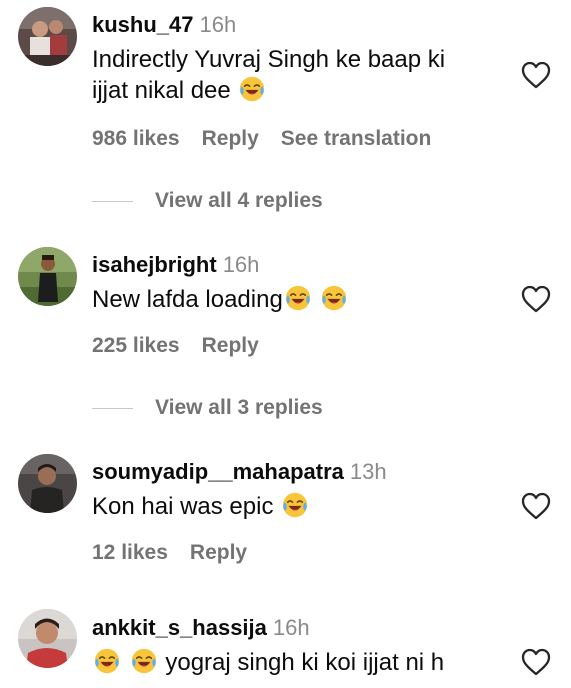  Describe the element at coordinates (368, 471) in the screenshot. I see `timestamp: 13h` at that location.